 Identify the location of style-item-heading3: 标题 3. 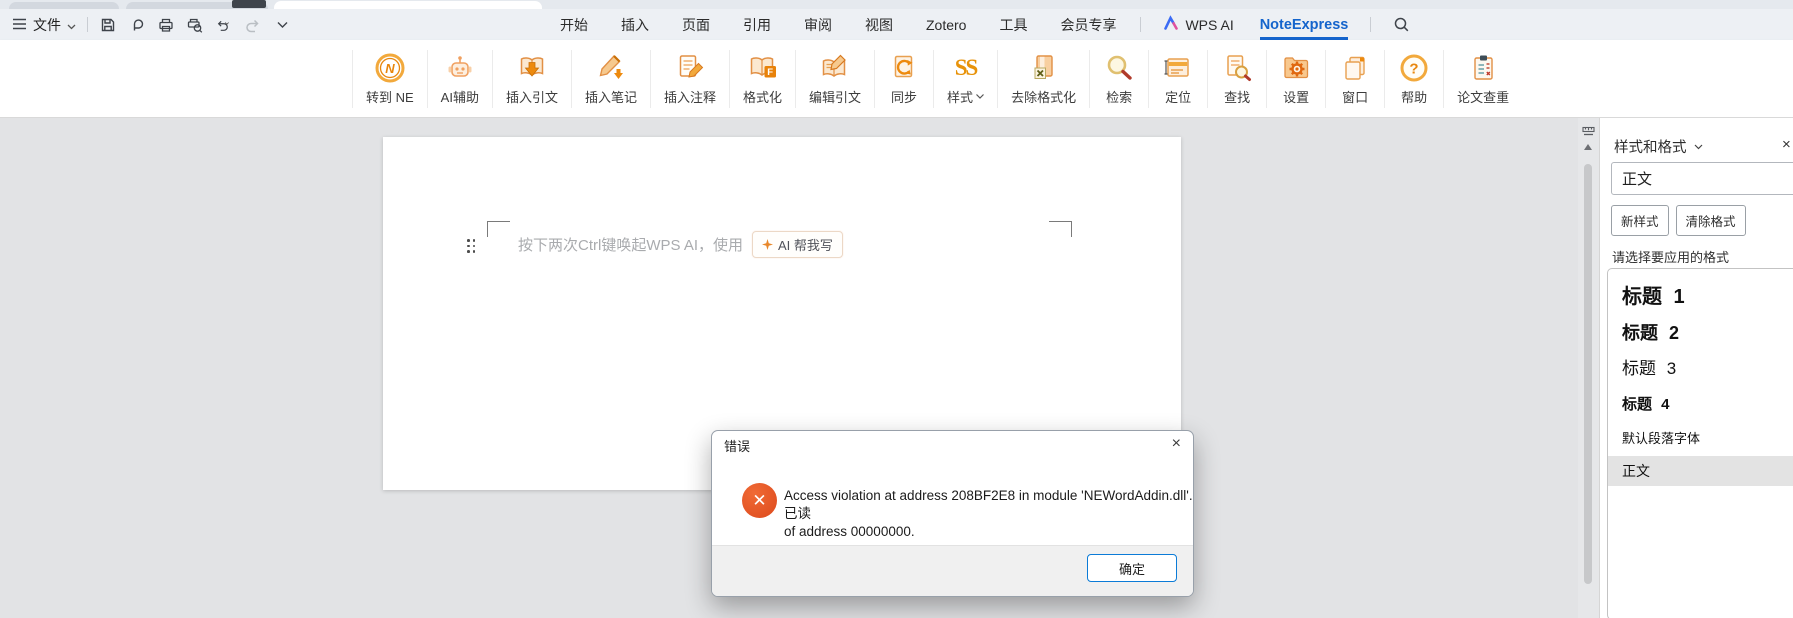
(1700, 369).